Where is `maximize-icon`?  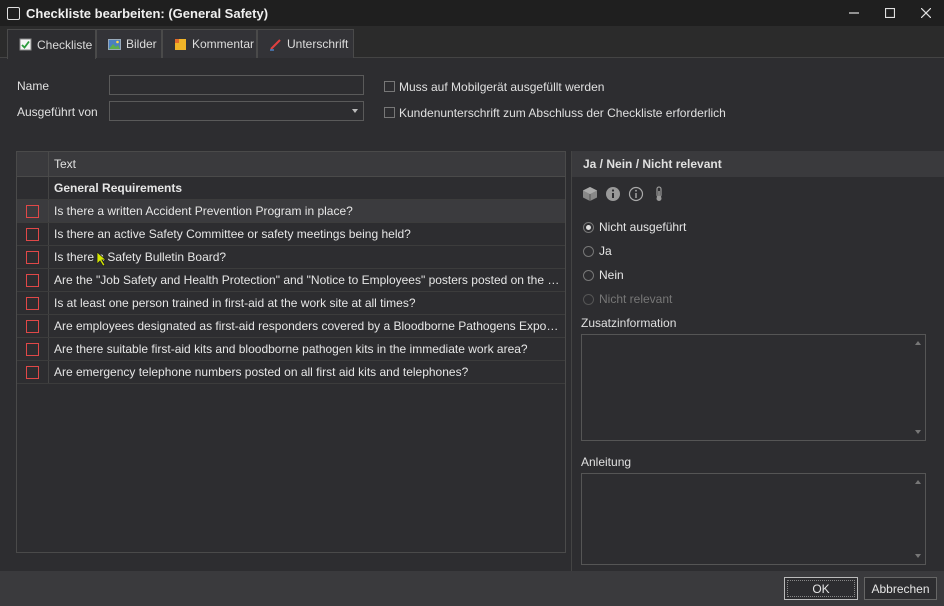
maximize-icon is located at coordinates (890, 13).